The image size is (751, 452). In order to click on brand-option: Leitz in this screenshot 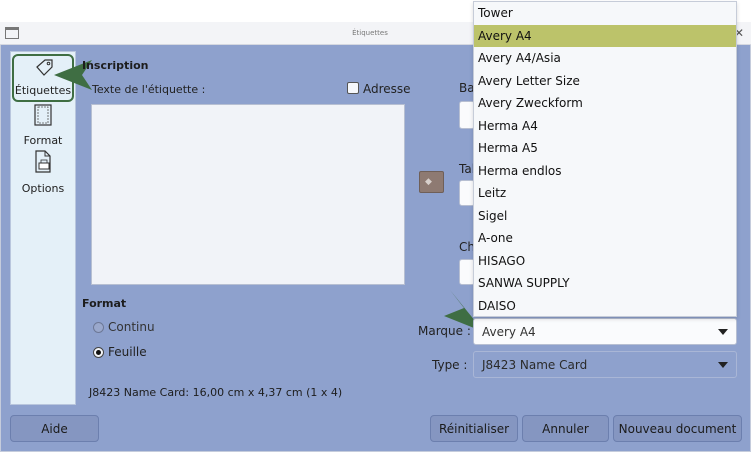, I will do `click(605, 193)`.